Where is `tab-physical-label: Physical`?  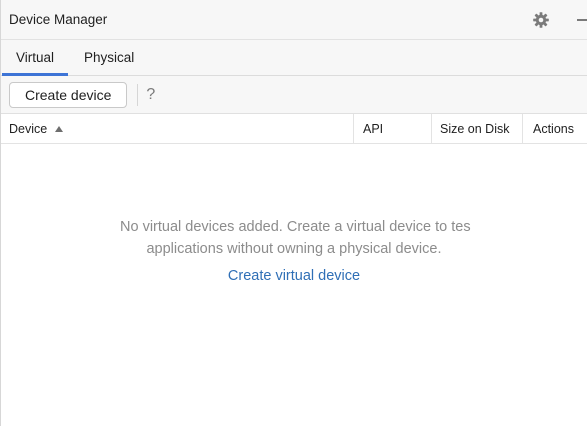 tab-physical-label: Physical is located at coordinates (109, 57).